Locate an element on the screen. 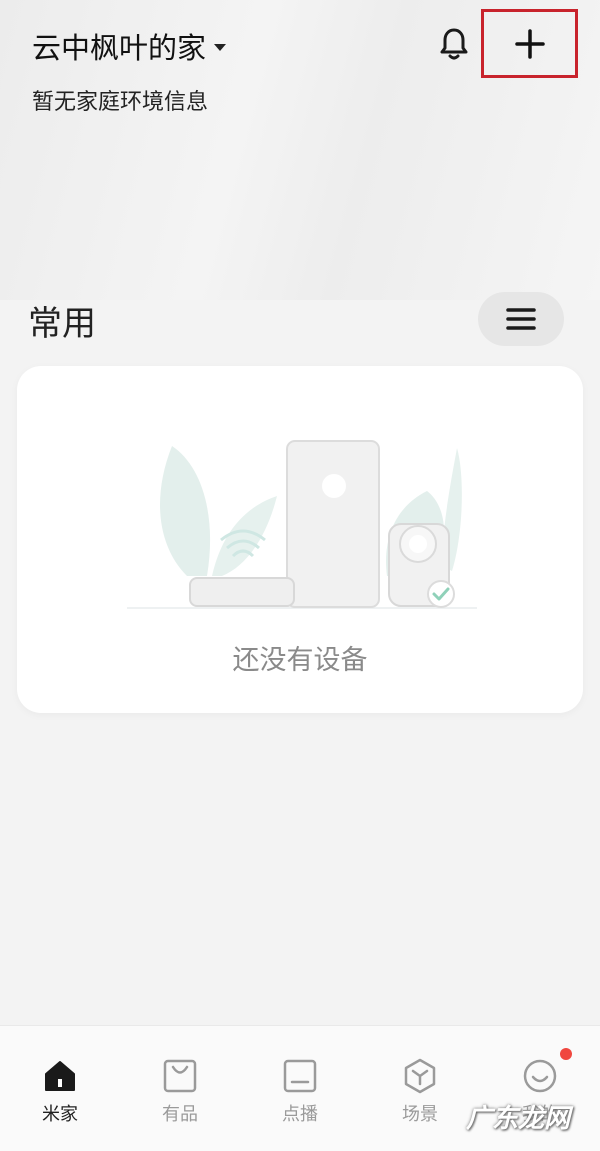 The image size is (600, 1151). hamburger-icon is located at coordinates (521, 319).